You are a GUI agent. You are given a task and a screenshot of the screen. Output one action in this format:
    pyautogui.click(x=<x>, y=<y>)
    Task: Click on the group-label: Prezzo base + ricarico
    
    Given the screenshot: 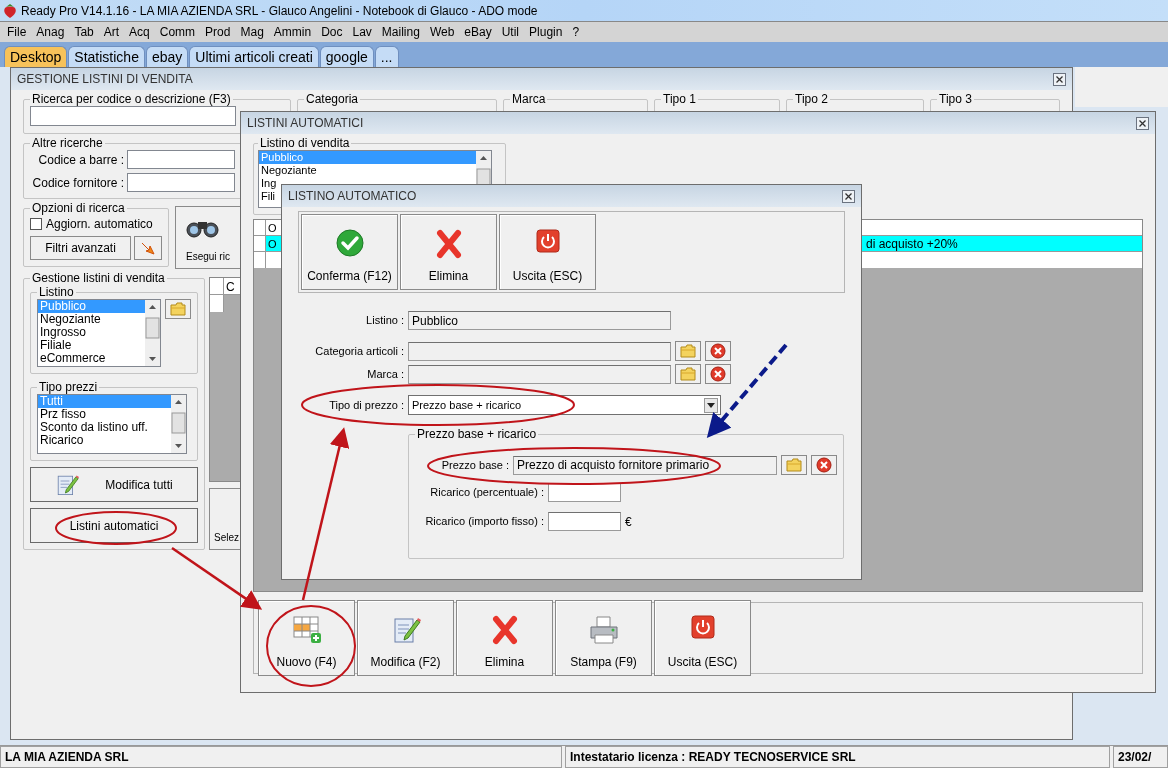 What is the action you would take?
    pyautogui.click(x=477, y=434)
    